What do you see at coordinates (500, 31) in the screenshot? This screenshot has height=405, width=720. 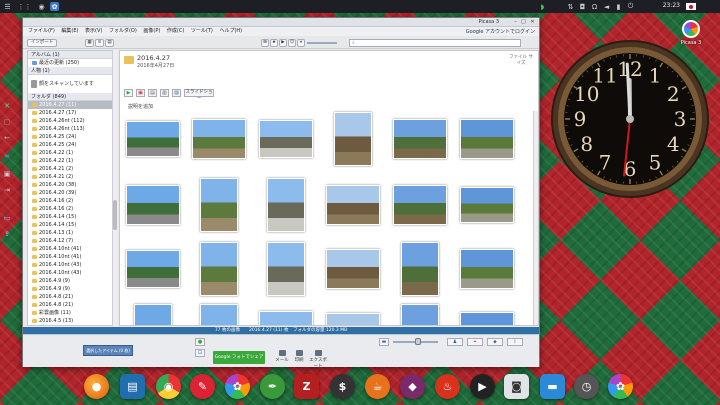 I see `google-signin-link: Google アカウントでログイン` at bounding box center [500, 31].